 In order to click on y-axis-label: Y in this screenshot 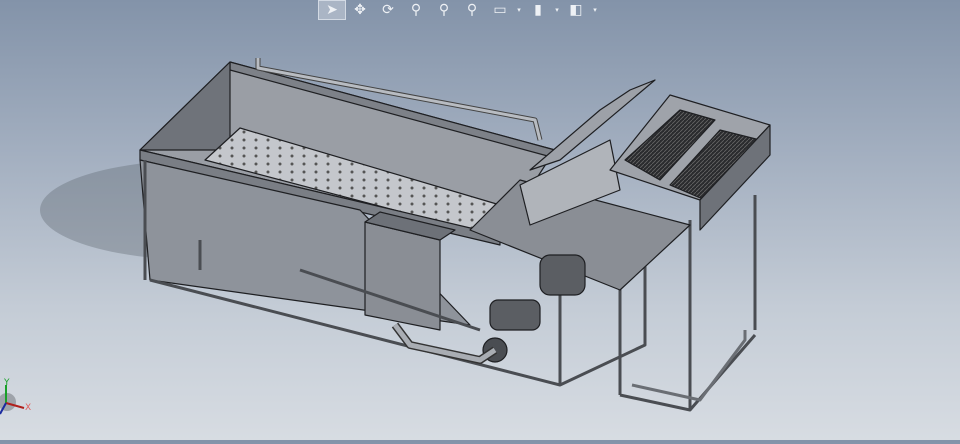, I will do `click(7, 383)`.